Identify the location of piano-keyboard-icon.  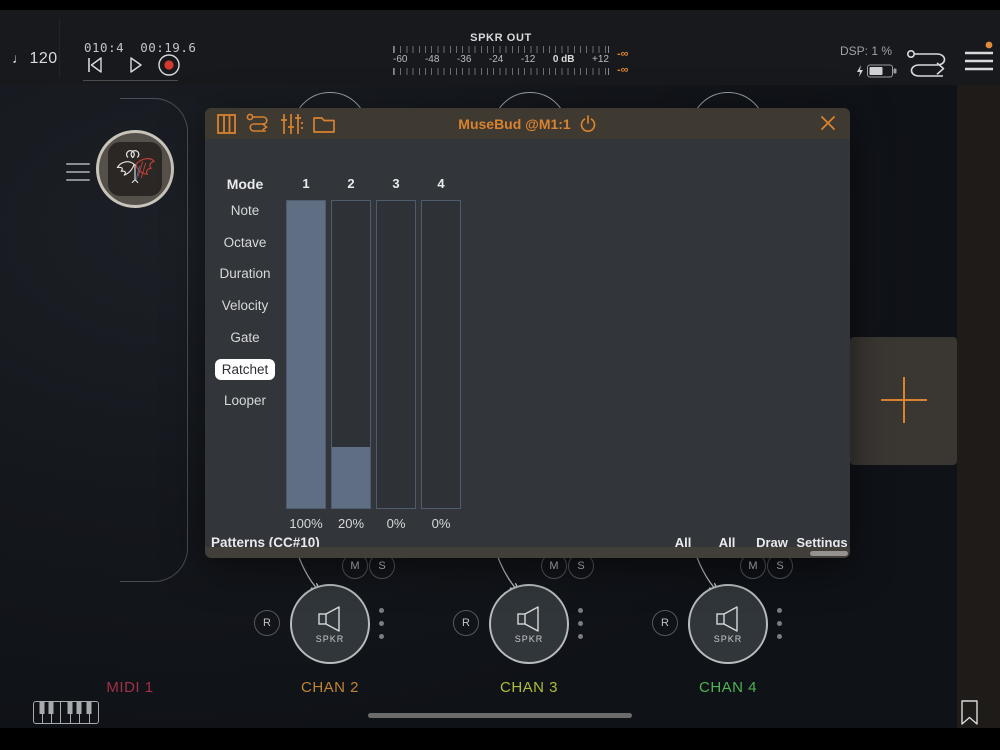
(66, 712).